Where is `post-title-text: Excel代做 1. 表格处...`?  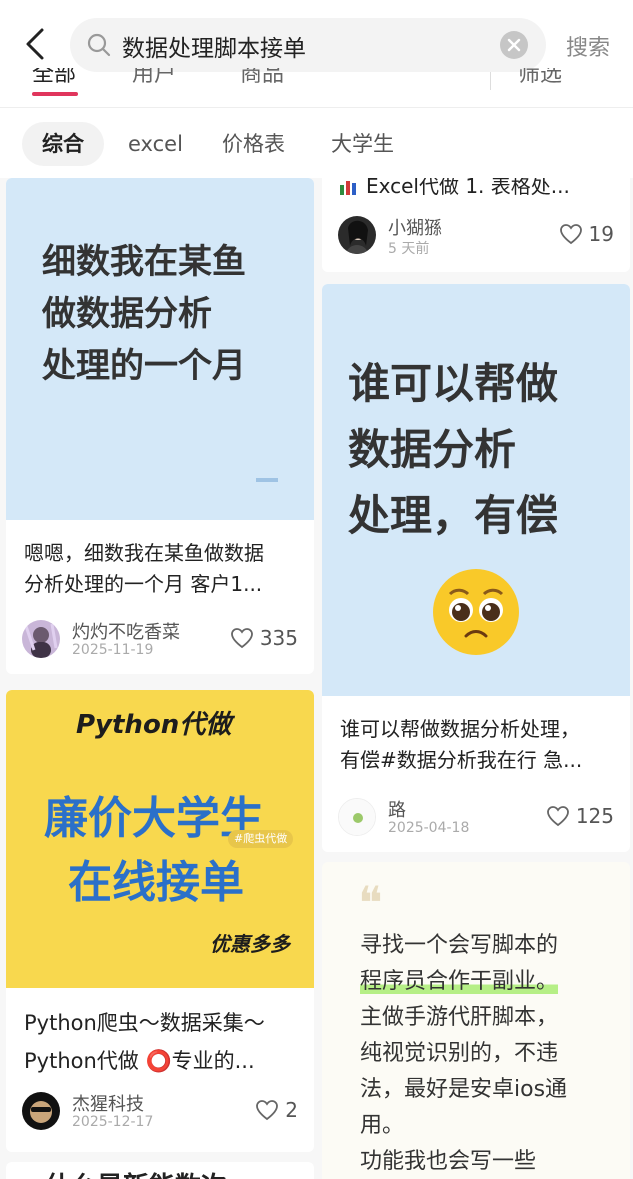
post-title-text: Excel代做 1. 表格处... is located at coordinates (468, 187).